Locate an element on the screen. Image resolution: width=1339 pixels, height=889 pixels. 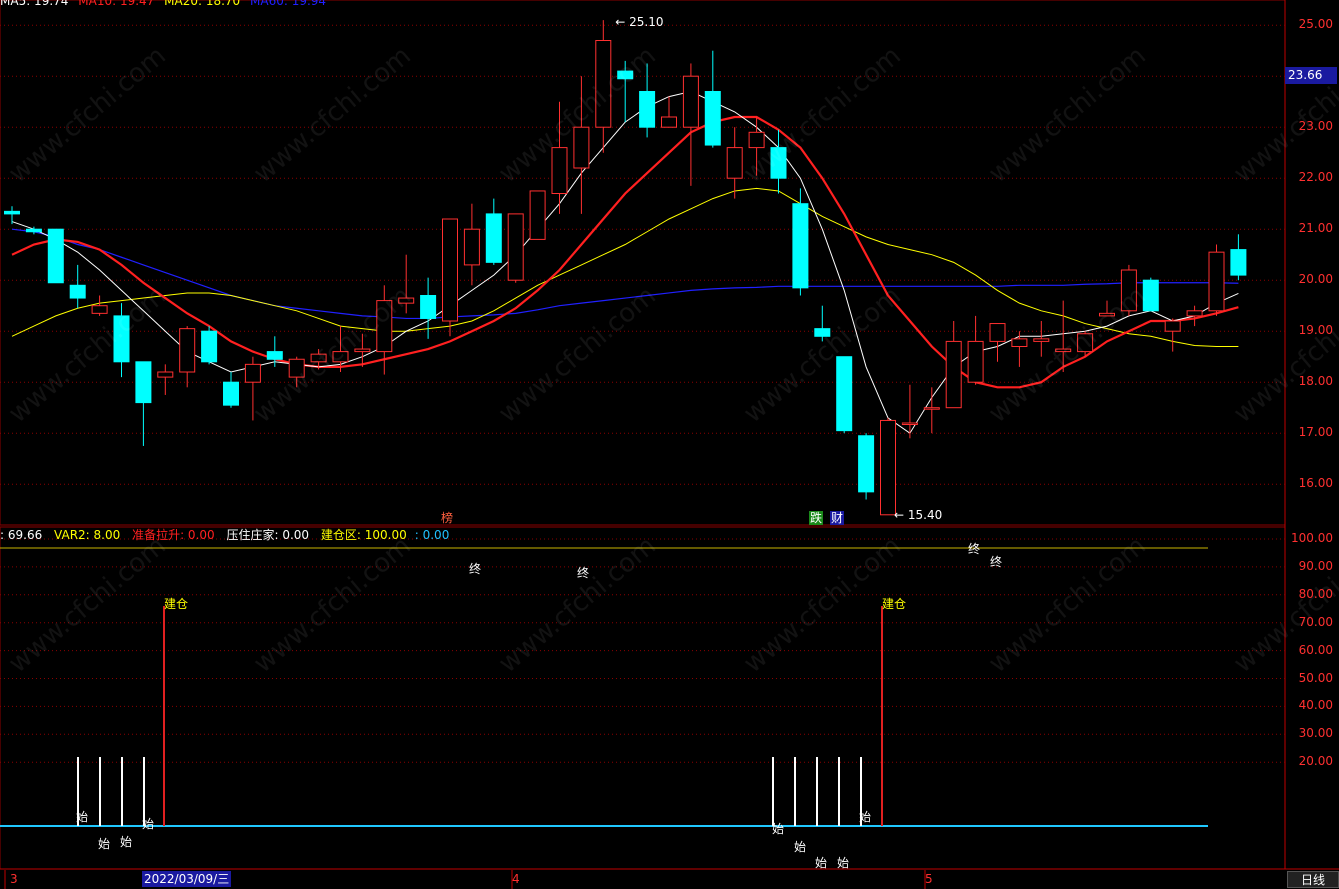
ma20-legend: MA20: 18.70 is located at coordinates (202, 4).